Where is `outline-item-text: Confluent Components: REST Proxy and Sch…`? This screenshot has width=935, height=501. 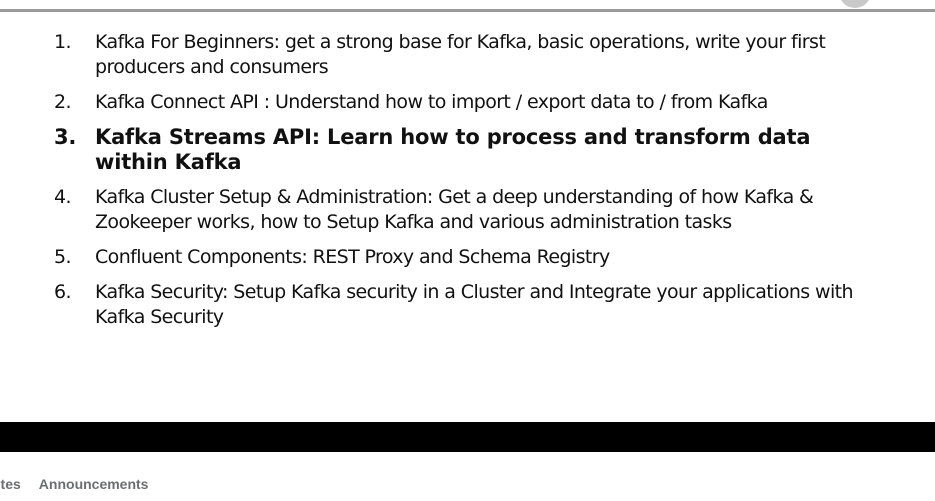 outline-item-text: Confluent Components: REST Proxy and Sch… is located at coordinates (352, 257).